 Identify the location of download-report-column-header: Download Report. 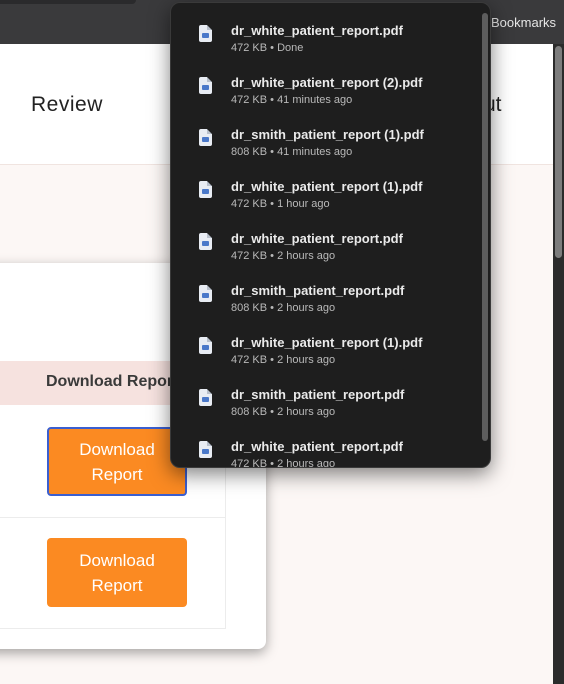
(112, 381).